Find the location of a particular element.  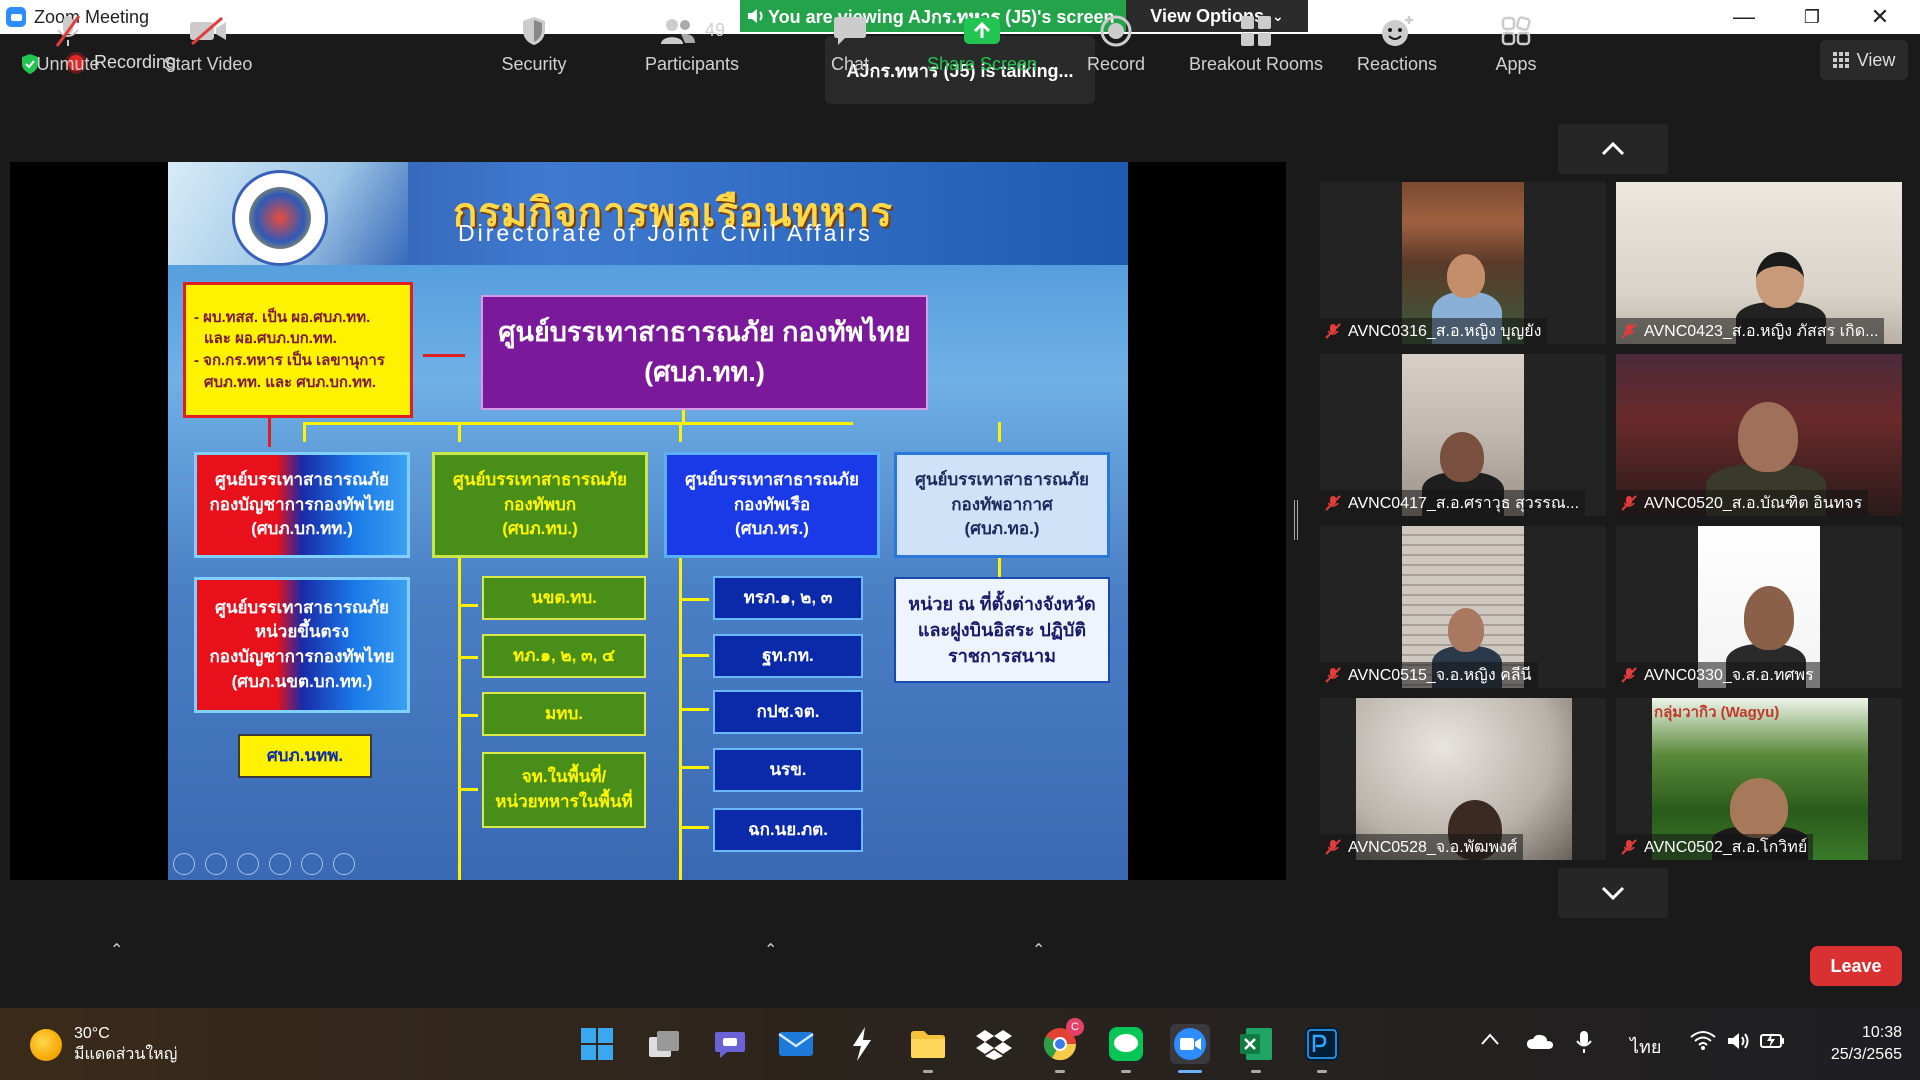

participants-label: Participants is located at coordinates (692, 63).